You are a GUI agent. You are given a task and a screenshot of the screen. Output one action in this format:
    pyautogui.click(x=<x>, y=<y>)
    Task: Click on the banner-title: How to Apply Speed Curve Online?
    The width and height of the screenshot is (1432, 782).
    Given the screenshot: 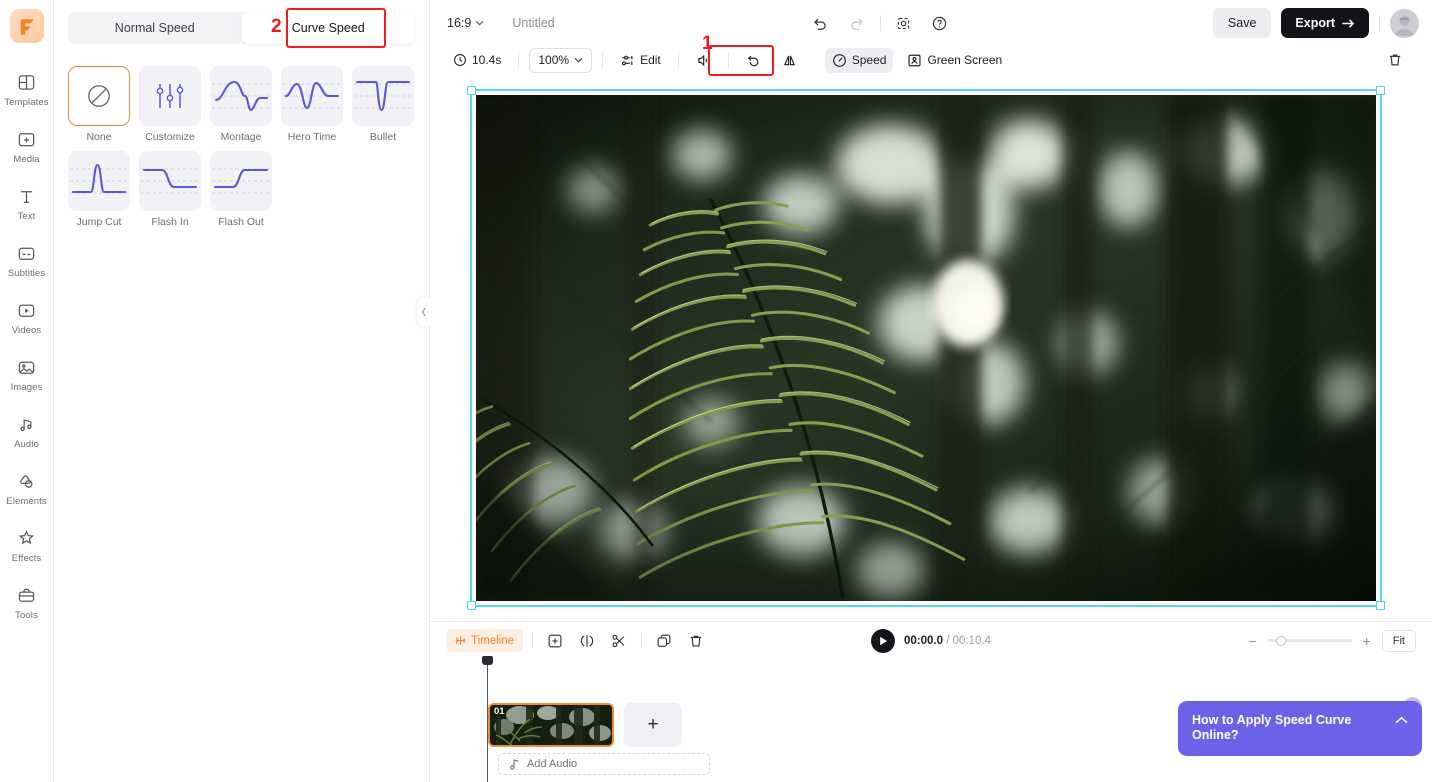 What is the action you would take?
    pyautogui.click(x=1272, y=727)
    